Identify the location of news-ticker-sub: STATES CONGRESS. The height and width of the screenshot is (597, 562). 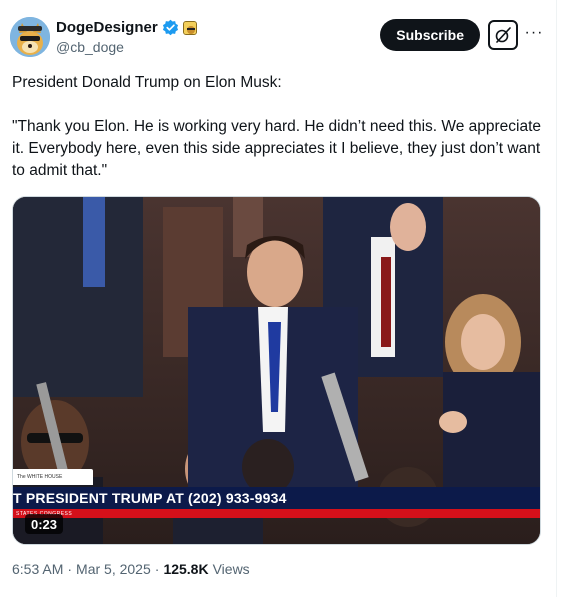
(276, 513).